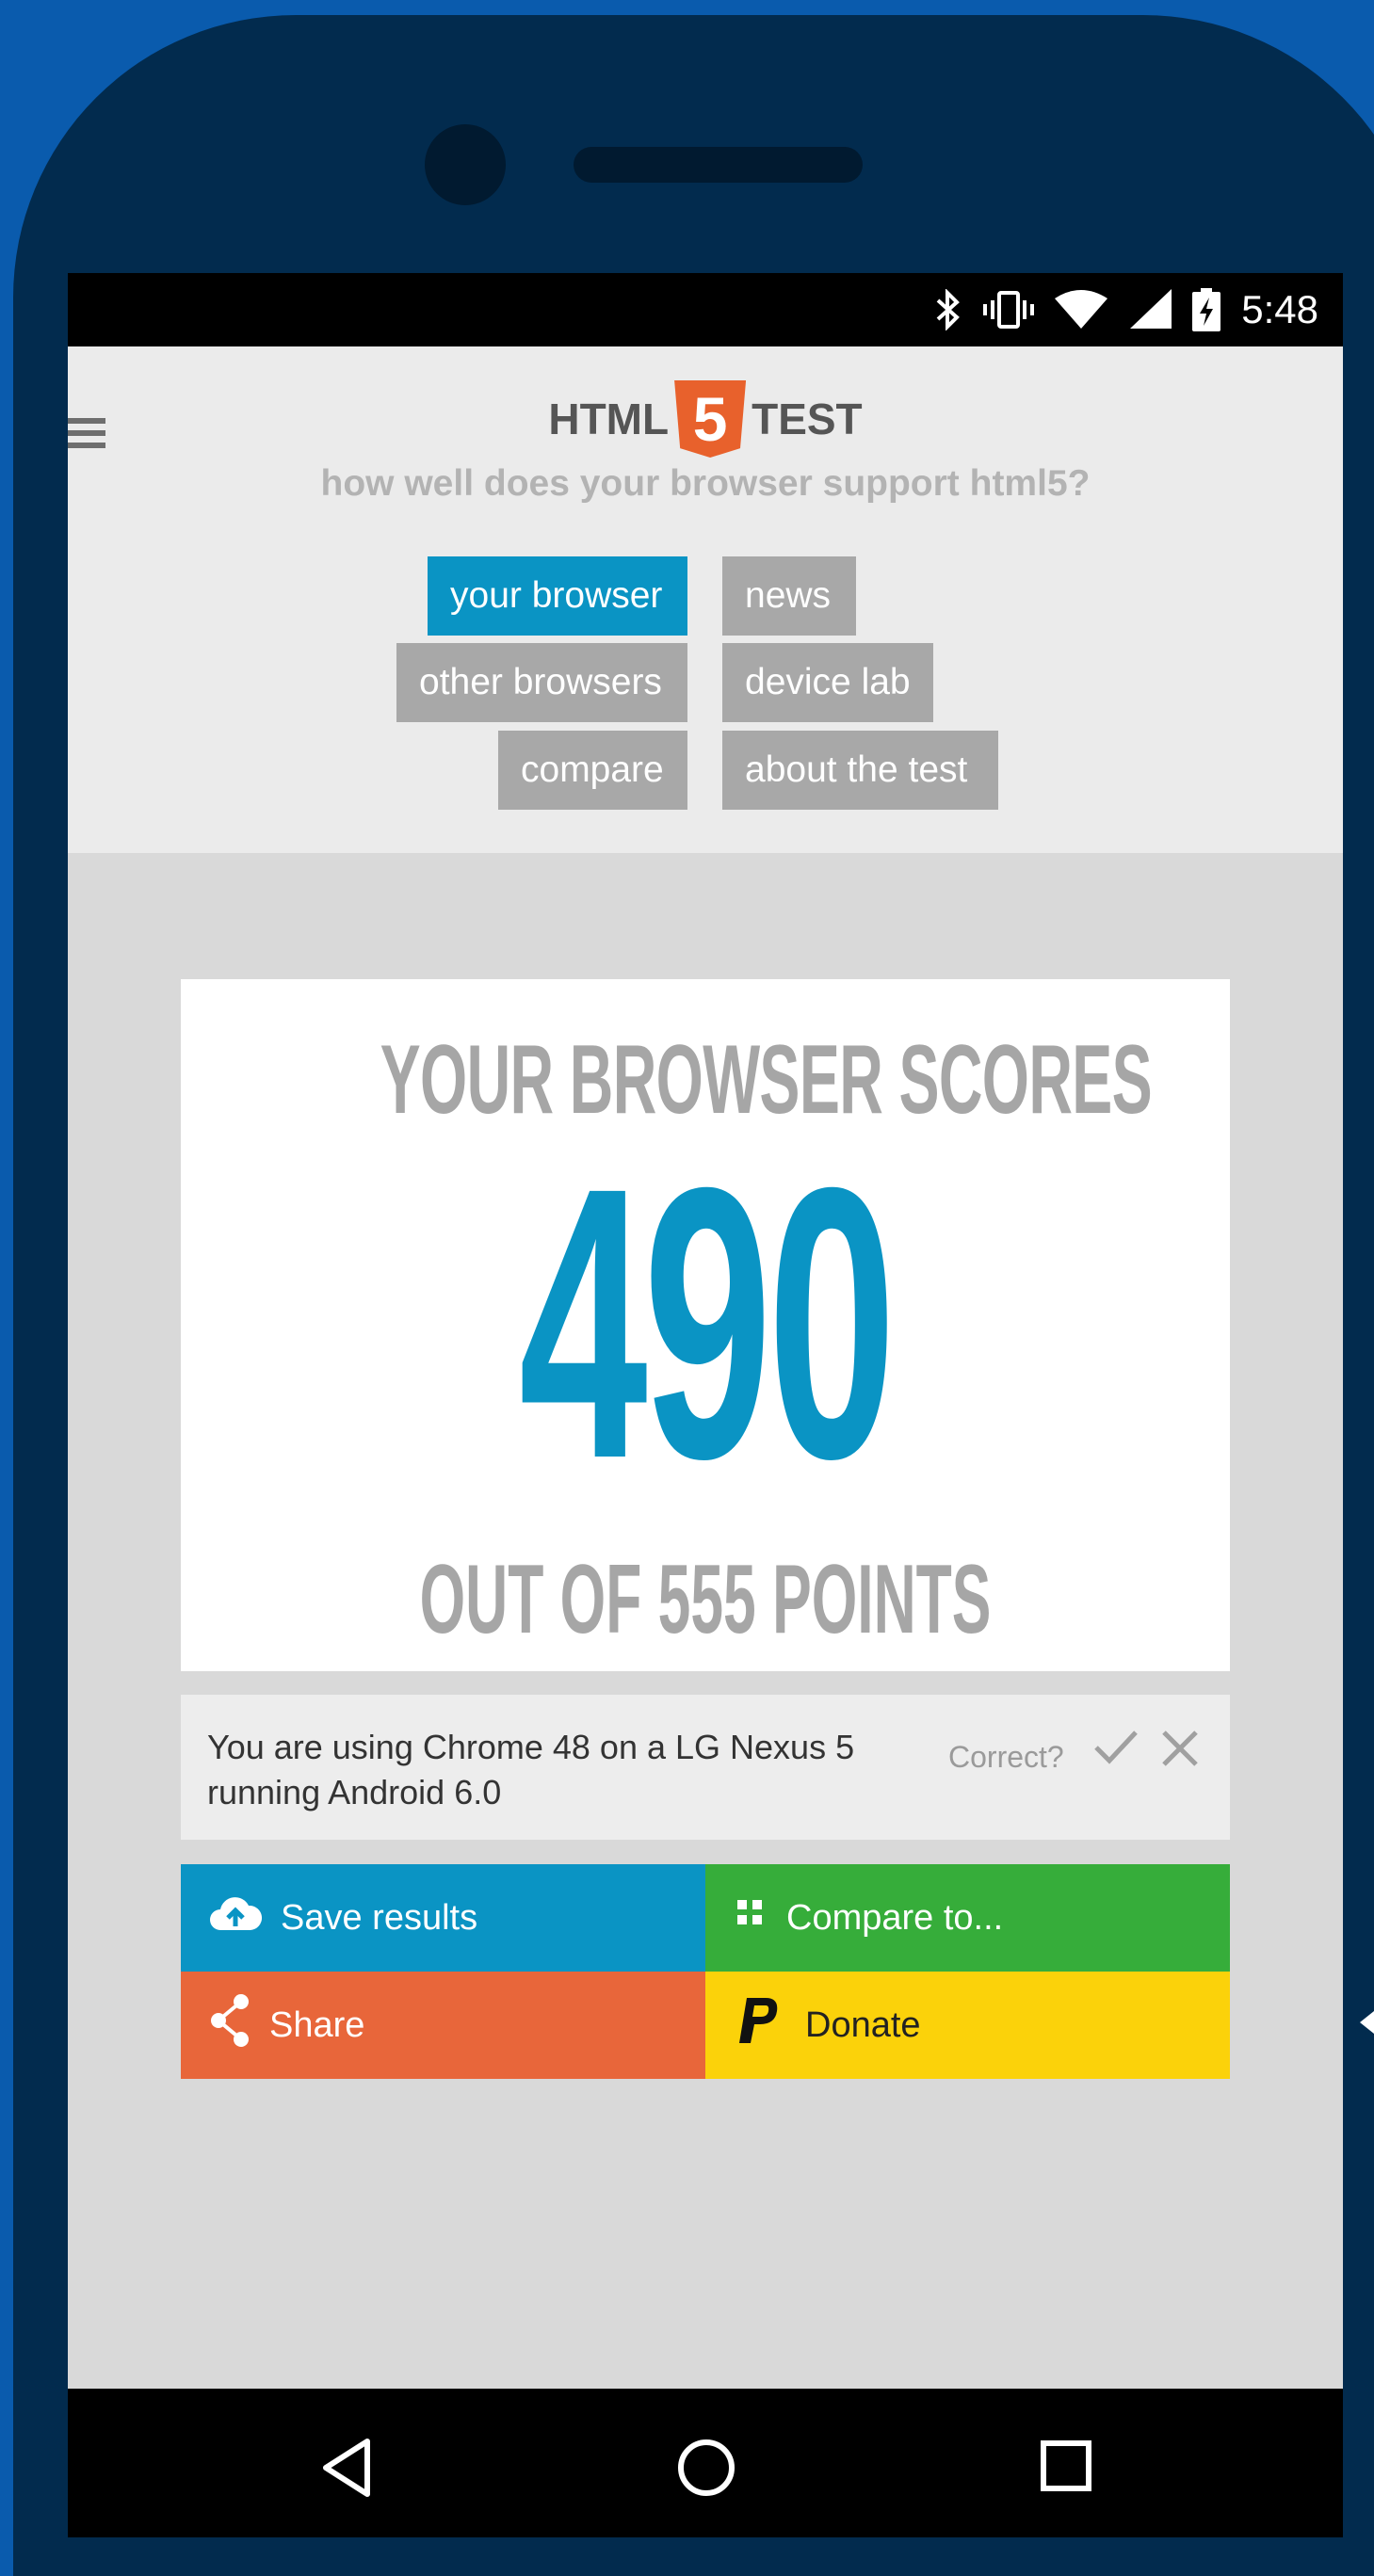  What do you see at coordinates (863, 2024) in the screenshot?
I see `donate-label: Donate` at bounding box center [863, 2024].